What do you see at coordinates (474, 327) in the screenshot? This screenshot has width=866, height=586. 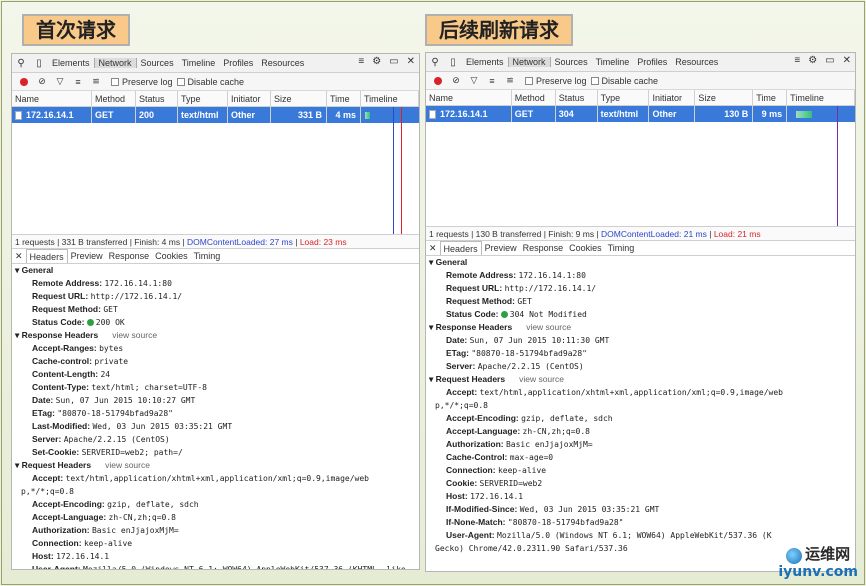 I see `response-headers-title: Response Headers` at bounding box center [474, 327].